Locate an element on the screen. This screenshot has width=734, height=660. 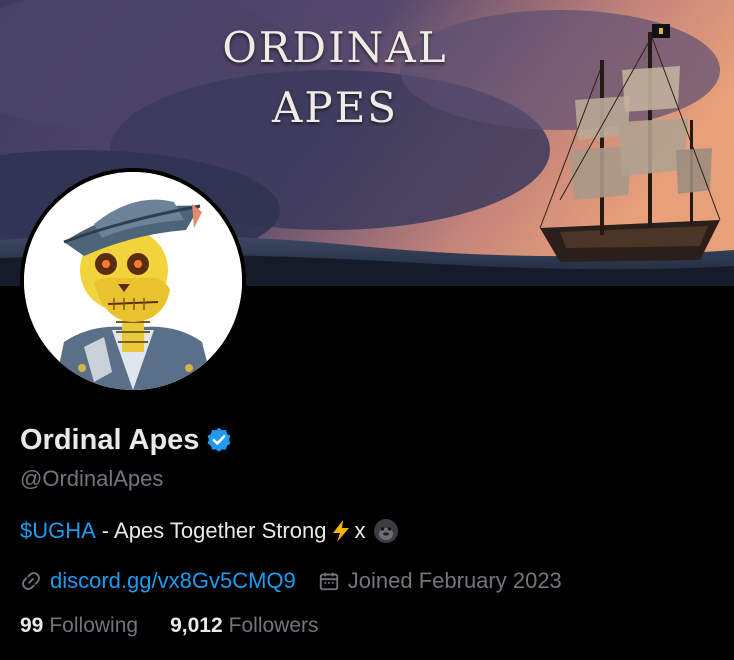
bio: $UGHA - Apes Together Strong x is located at coordinates (370, 531).